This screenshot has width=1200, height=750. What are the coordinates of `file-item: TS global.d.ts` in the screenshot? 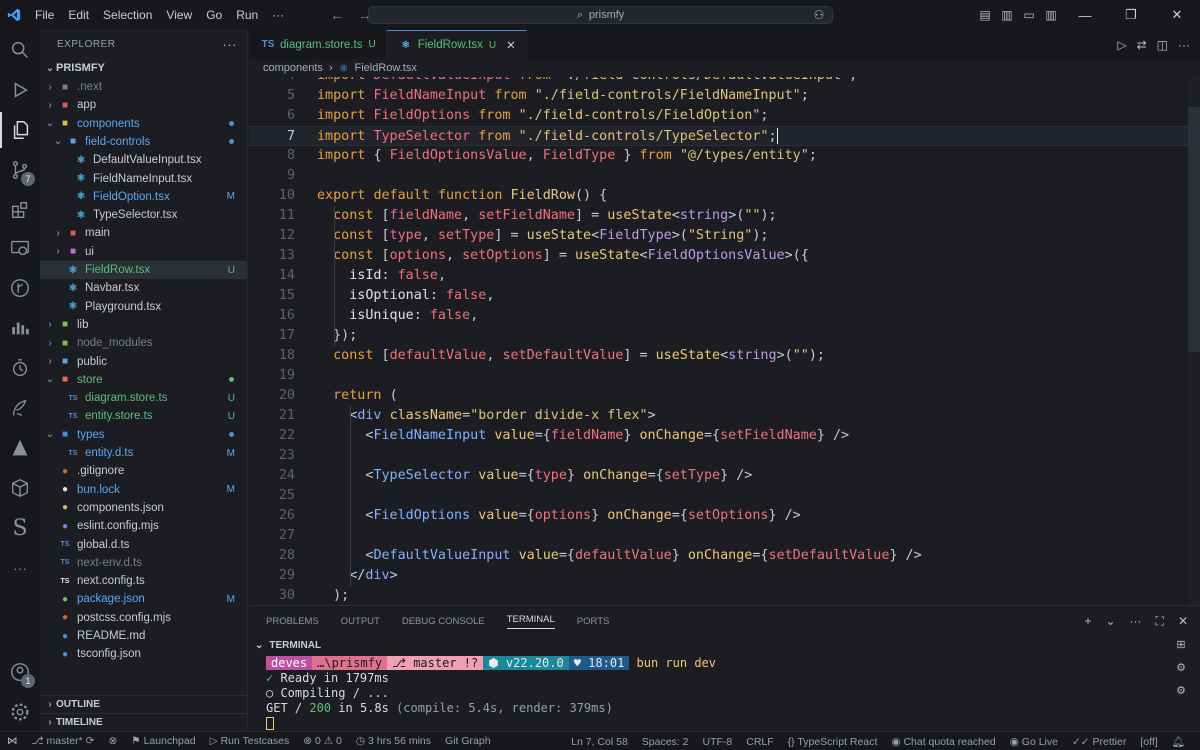 It's located at (143, 545).